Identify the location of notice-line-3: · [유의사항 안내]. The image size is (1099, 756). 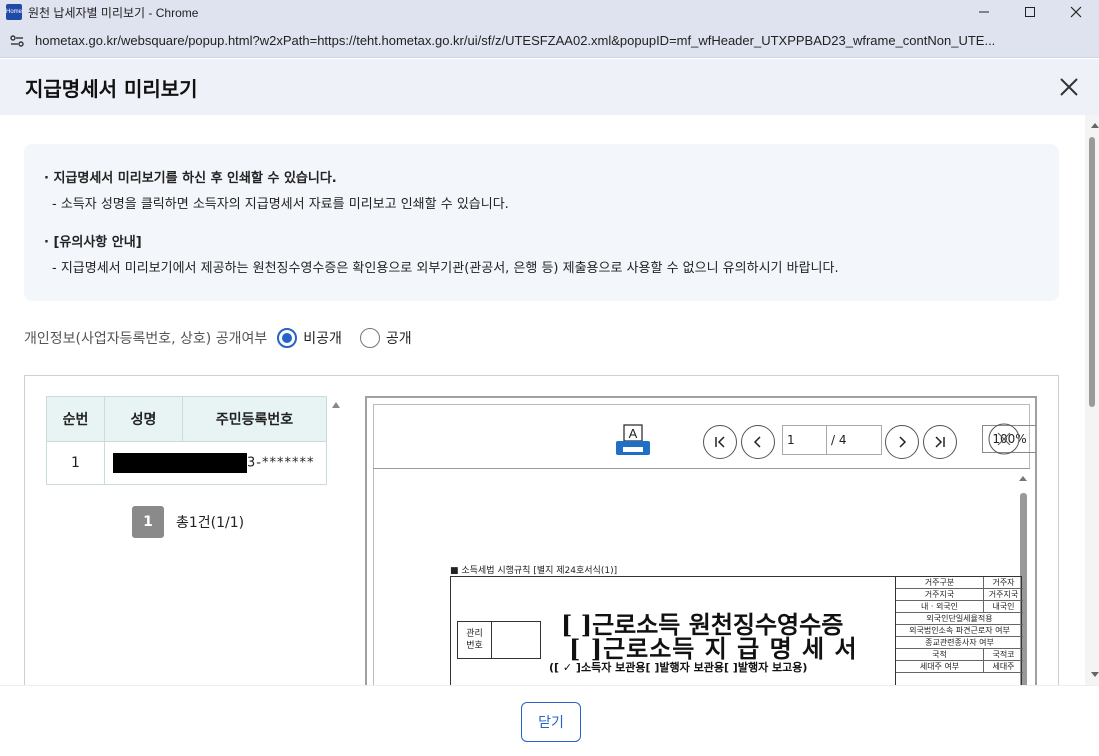
(93, 242).